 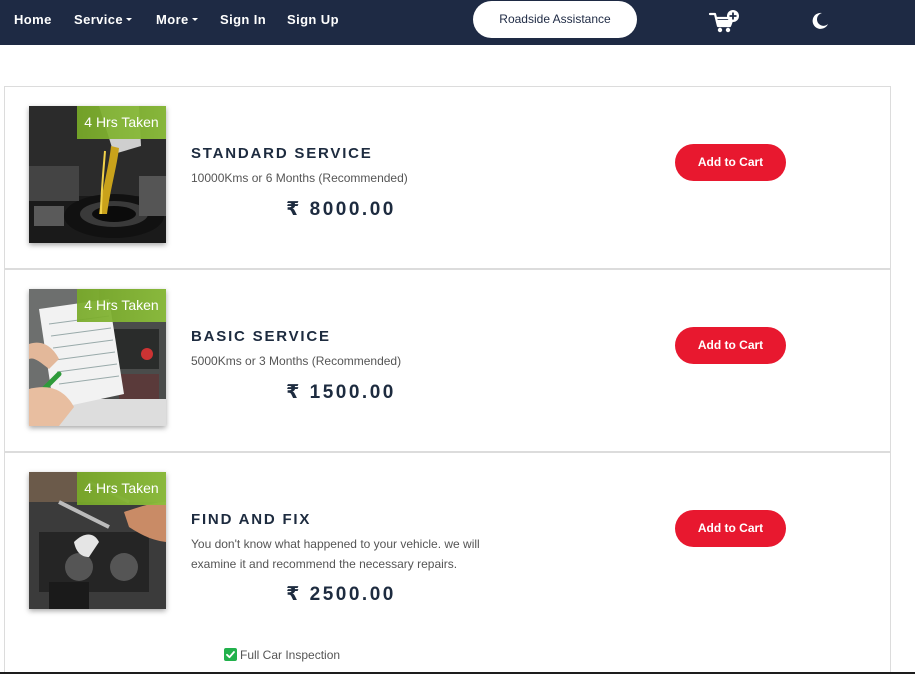 I want to click on feature-label: Full Car Inspection, so click(x=290, y=655).